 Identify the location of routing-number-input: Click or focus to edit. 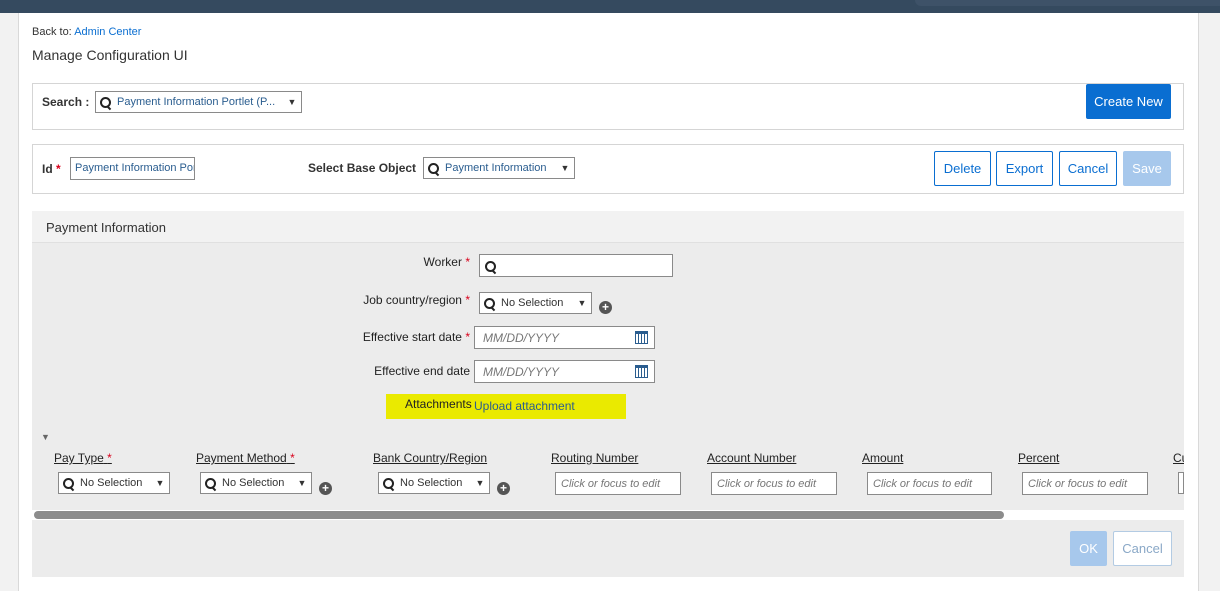
(618, 483).